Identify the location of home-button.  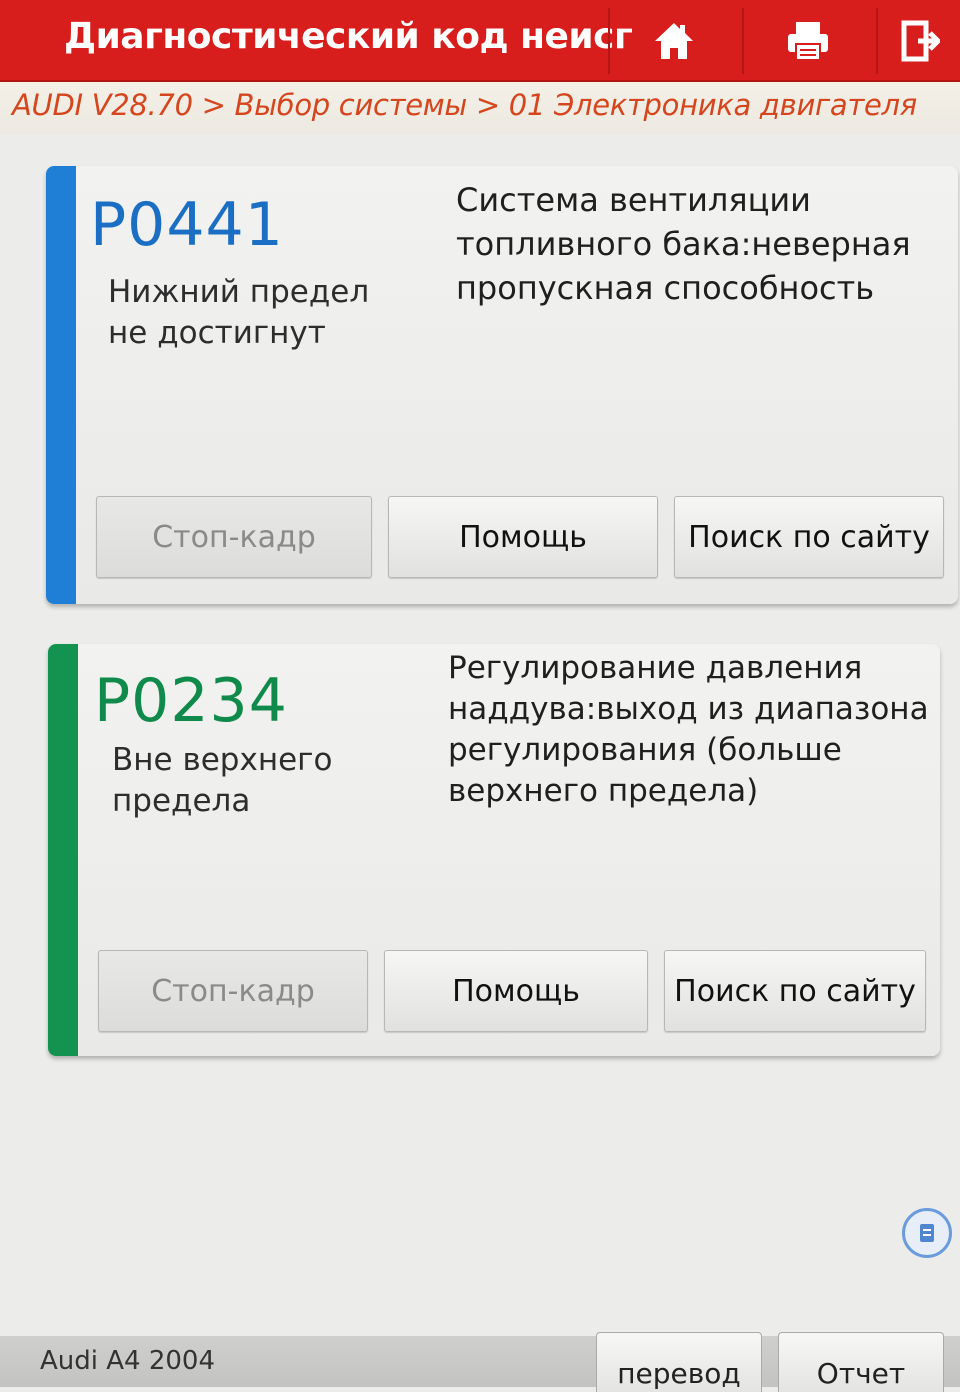
(673, 41).